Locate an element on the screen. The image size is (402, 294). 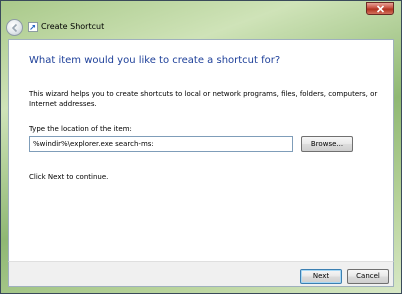
continue-instruction: Click Next to continue. is located at coordinates (69, 177).